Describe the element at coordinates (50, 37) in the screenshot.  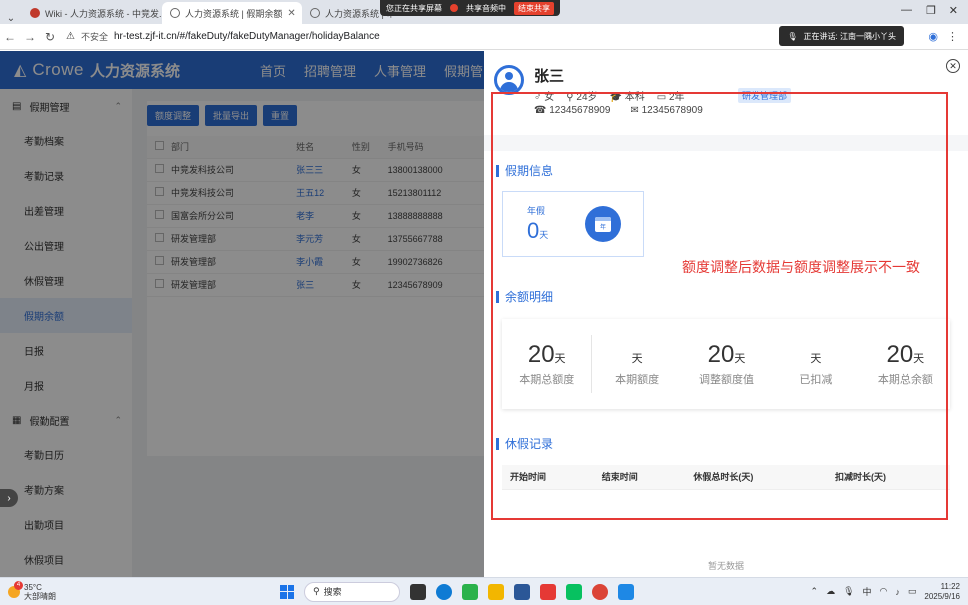
I see `reload-icon: ↻` at that location.